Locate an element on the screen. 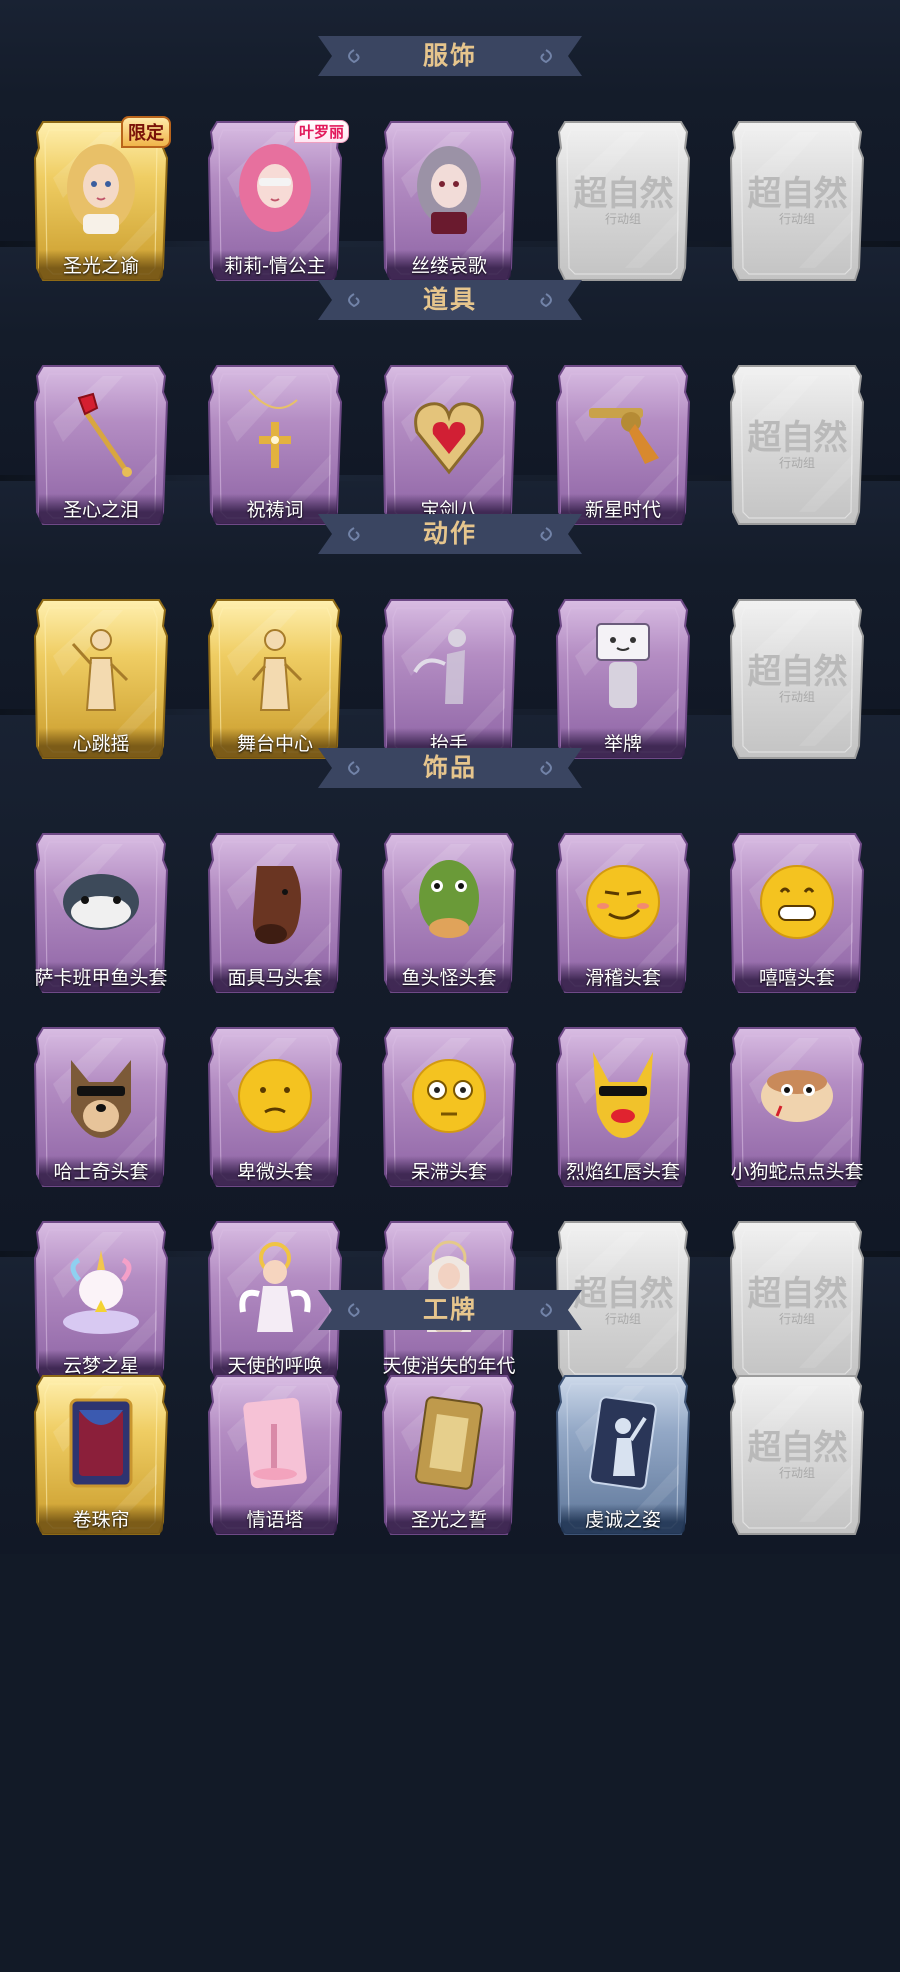 This screenshot has height=1972, width=900. pink-hair-portrait-icon is located at coordinates (275, 188).